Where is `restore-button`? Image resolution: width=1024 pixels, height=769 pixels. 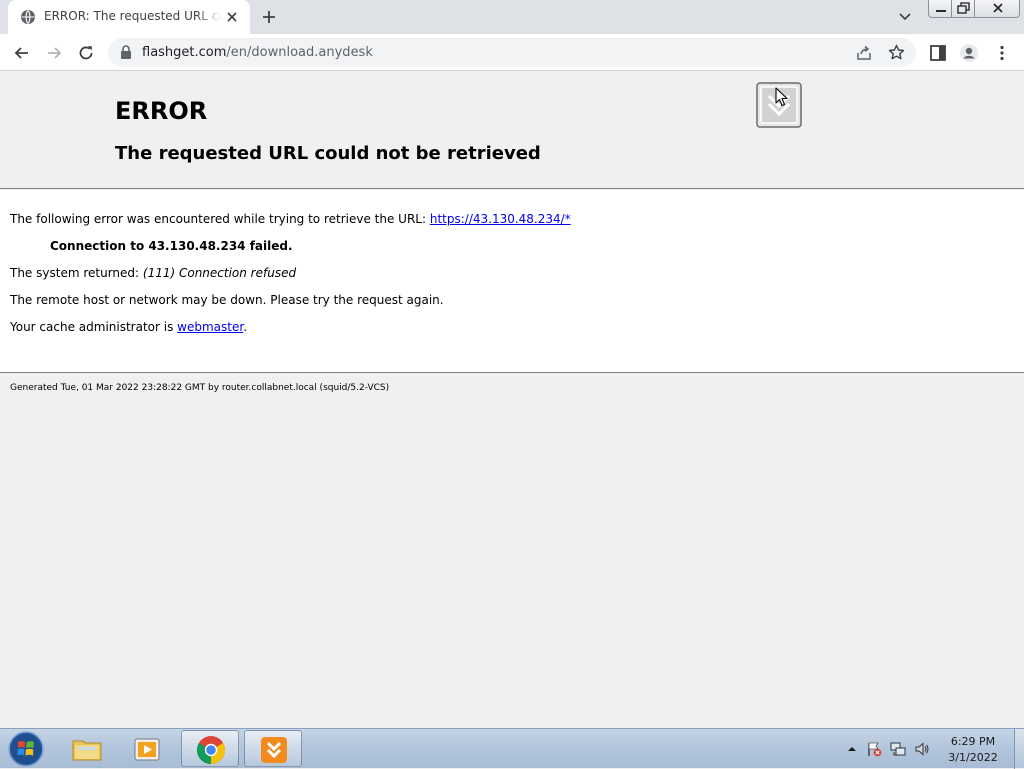 restore-button is located at coordinates (963, 9).